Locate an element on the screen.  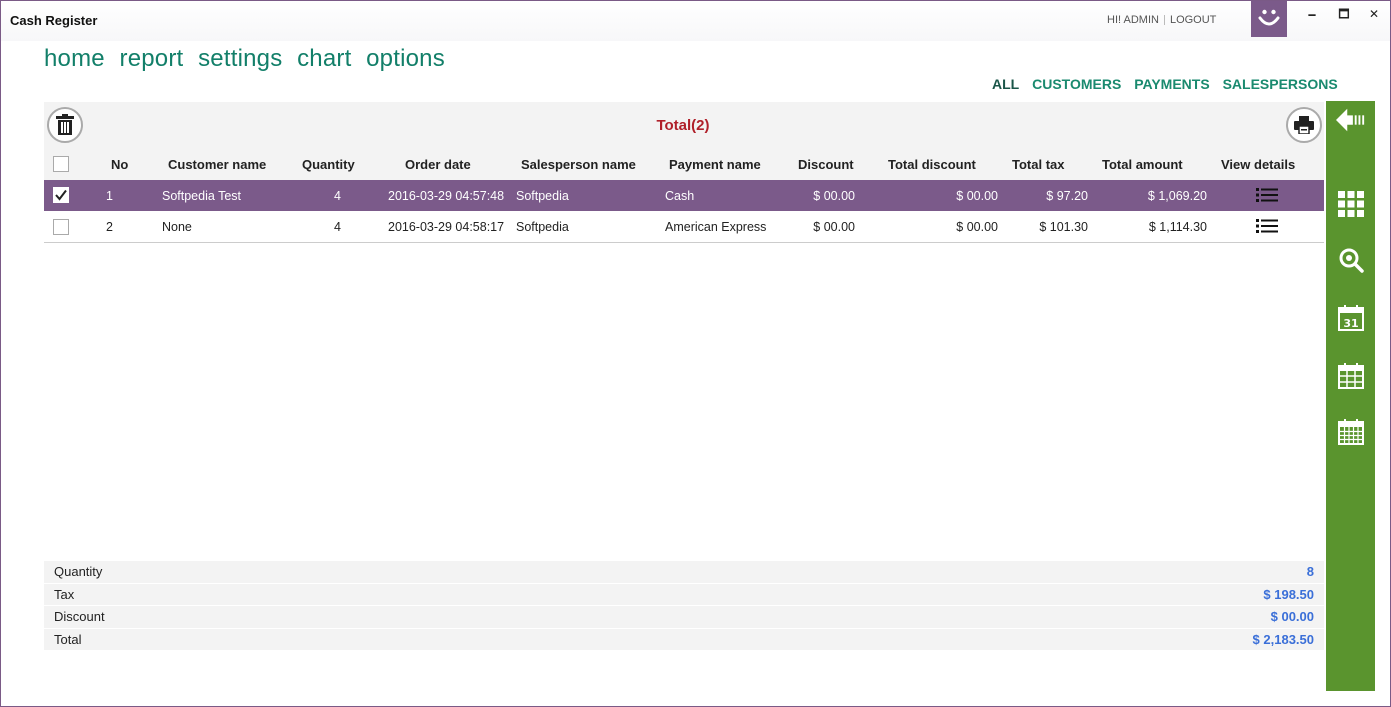
trash-icon is located at coordinates (65, 124).